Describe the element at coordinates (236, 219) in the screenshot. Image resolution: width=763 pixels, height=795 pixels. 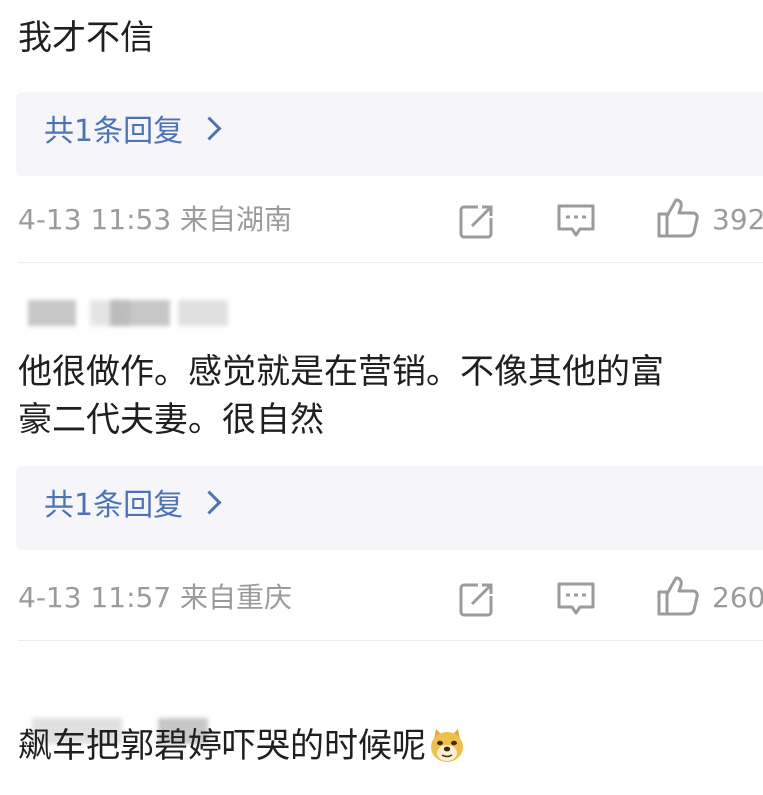
I see `location: 来自湖南` at that location.